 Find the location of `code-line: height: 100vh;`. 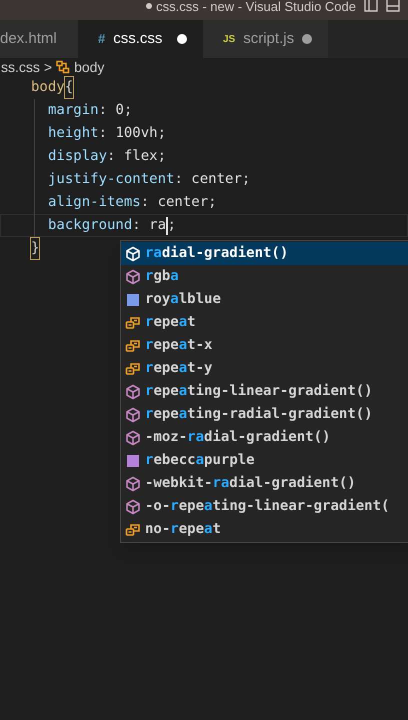

code-line: height: 100vh; is located at coordinates (107, 133).